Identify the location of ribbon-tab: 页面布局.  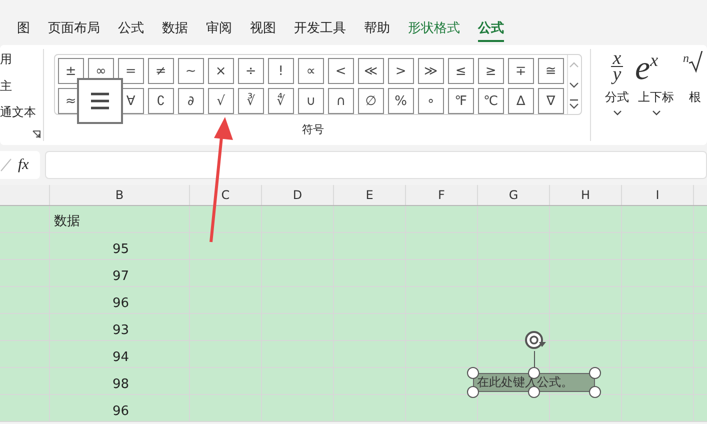
(74, 29).